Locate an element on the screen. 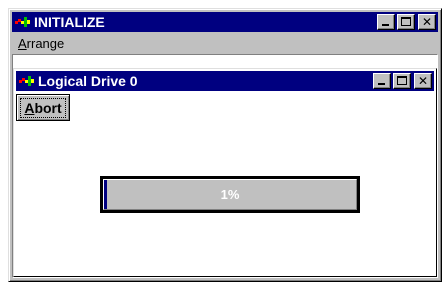  window-title: INITIALIZE is located at coordinates (69, 22).